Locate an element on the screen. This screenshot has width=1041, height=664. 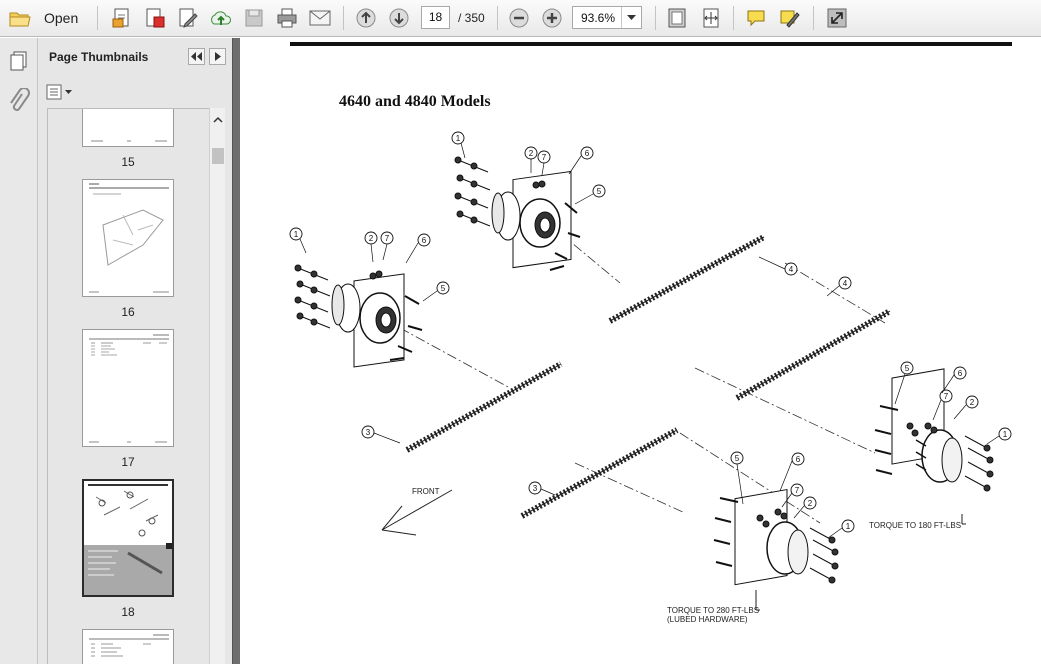
hub-assembly-upper is located at coordinates (517, 213).